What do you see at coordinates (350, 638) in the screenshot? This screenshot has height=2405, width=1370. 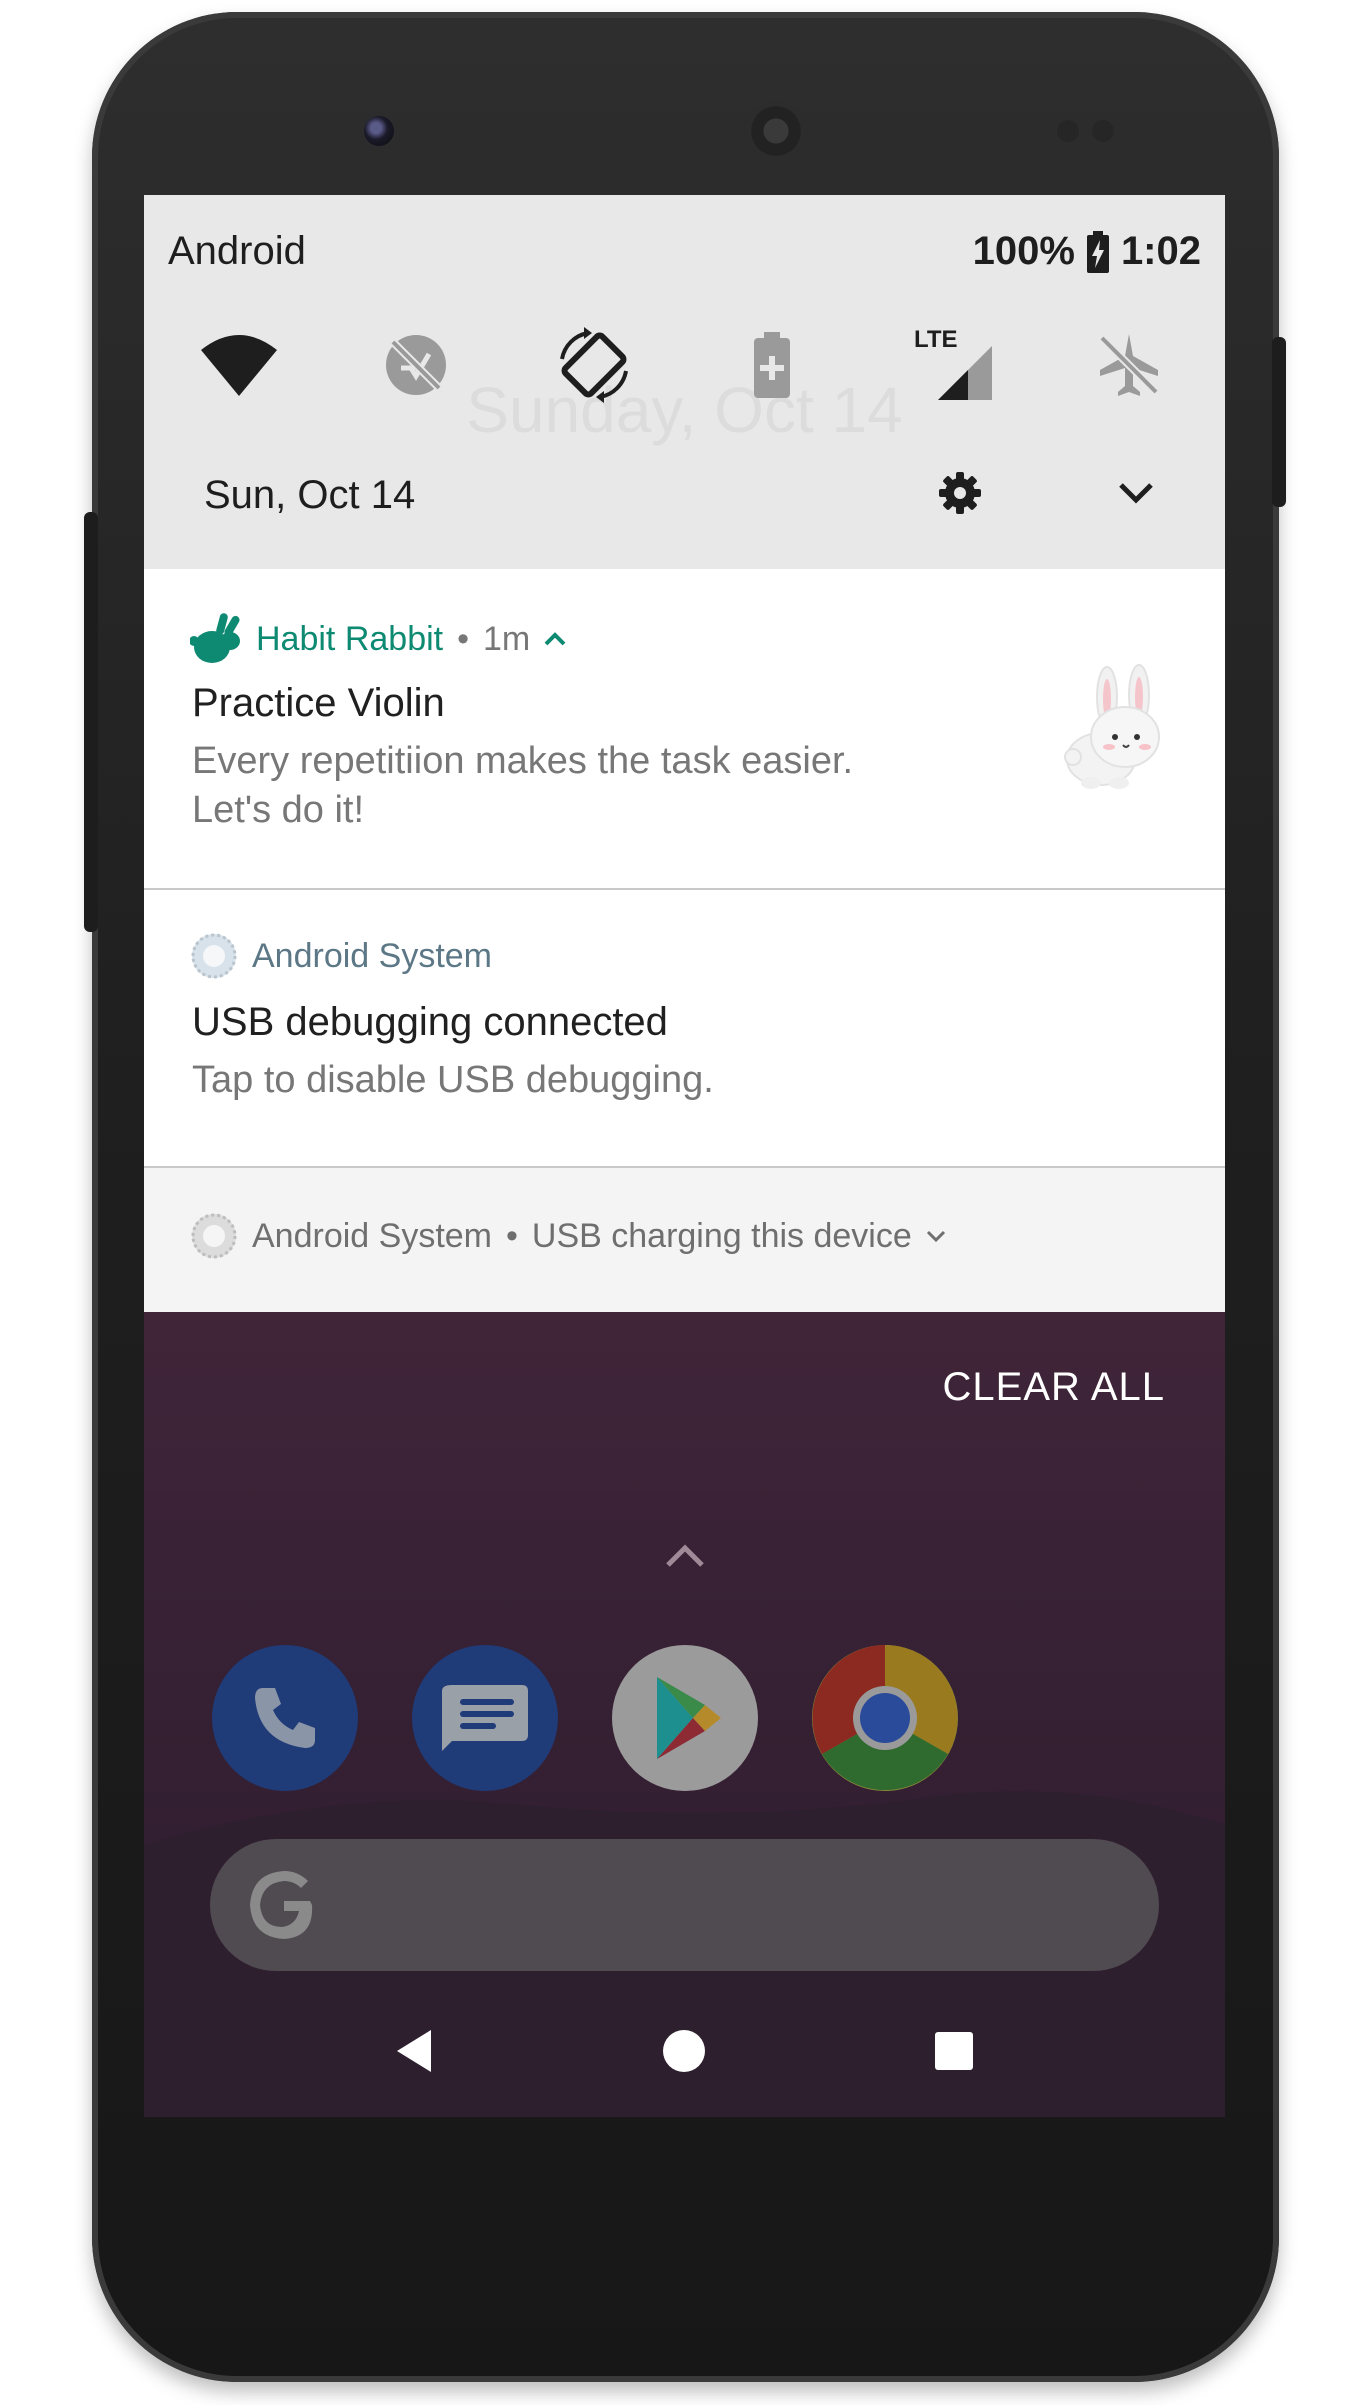 I see `app-name: Habit Rabbit` at bounding box center [350, 638].